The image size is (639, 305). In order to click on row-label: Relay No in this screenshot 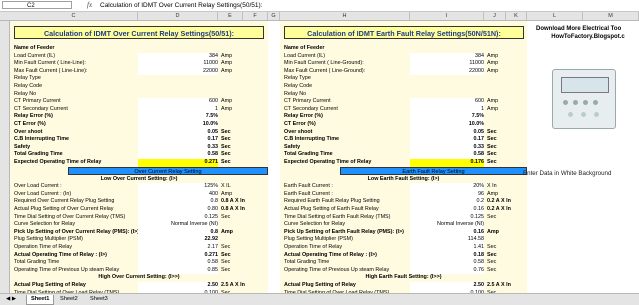, I will do `click(295, 93)`.